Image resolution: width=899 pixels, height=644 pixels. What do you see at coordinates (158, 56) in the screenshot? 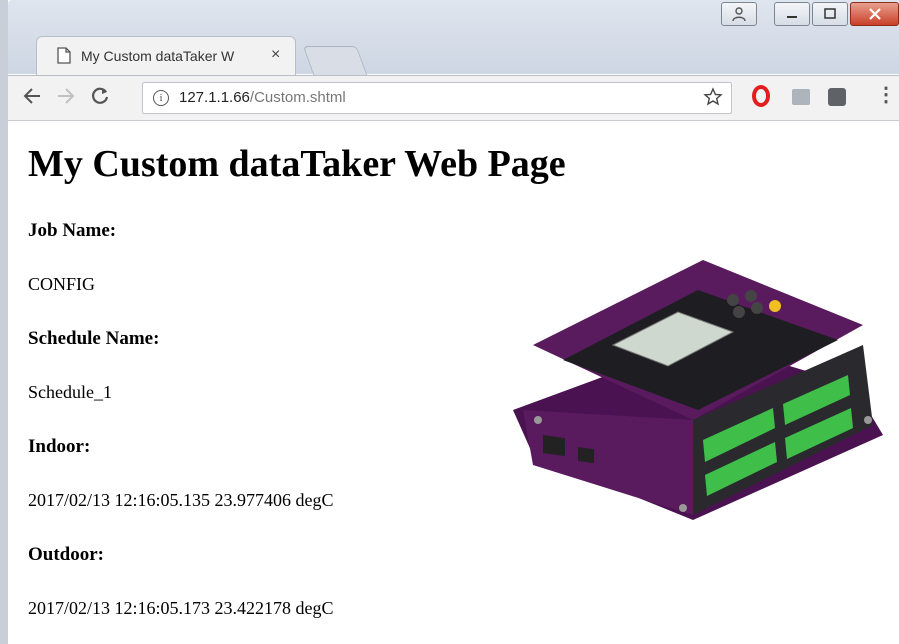
I see `tab-title: My Custom dataTaker W` at bounding box center [158, 56].